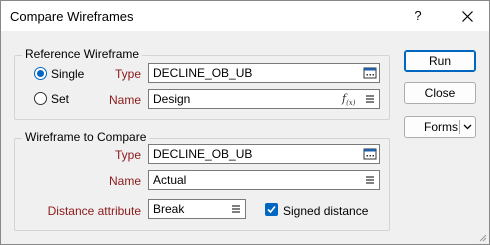  I want to click on single-radio-label: Single, so click(68, 74).